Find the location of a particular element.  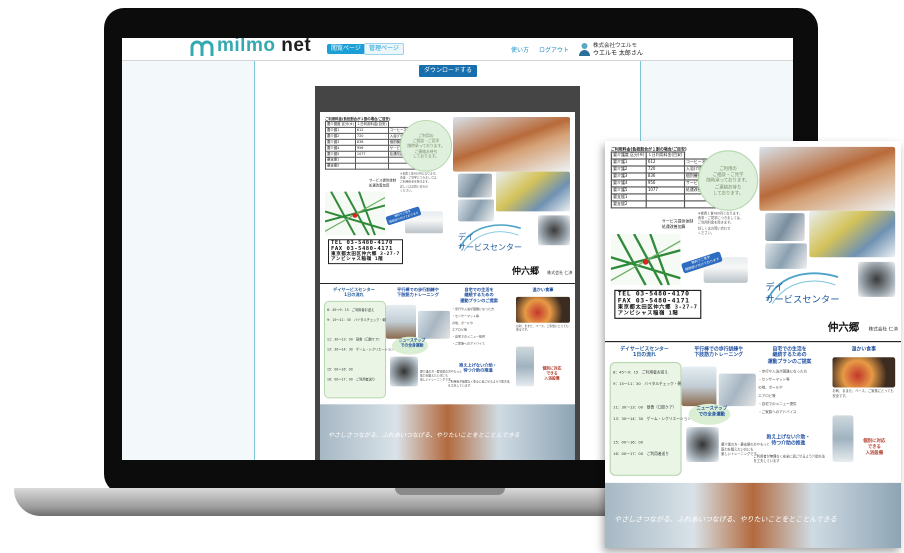

photo-bento is located at coordinates (543, 309).